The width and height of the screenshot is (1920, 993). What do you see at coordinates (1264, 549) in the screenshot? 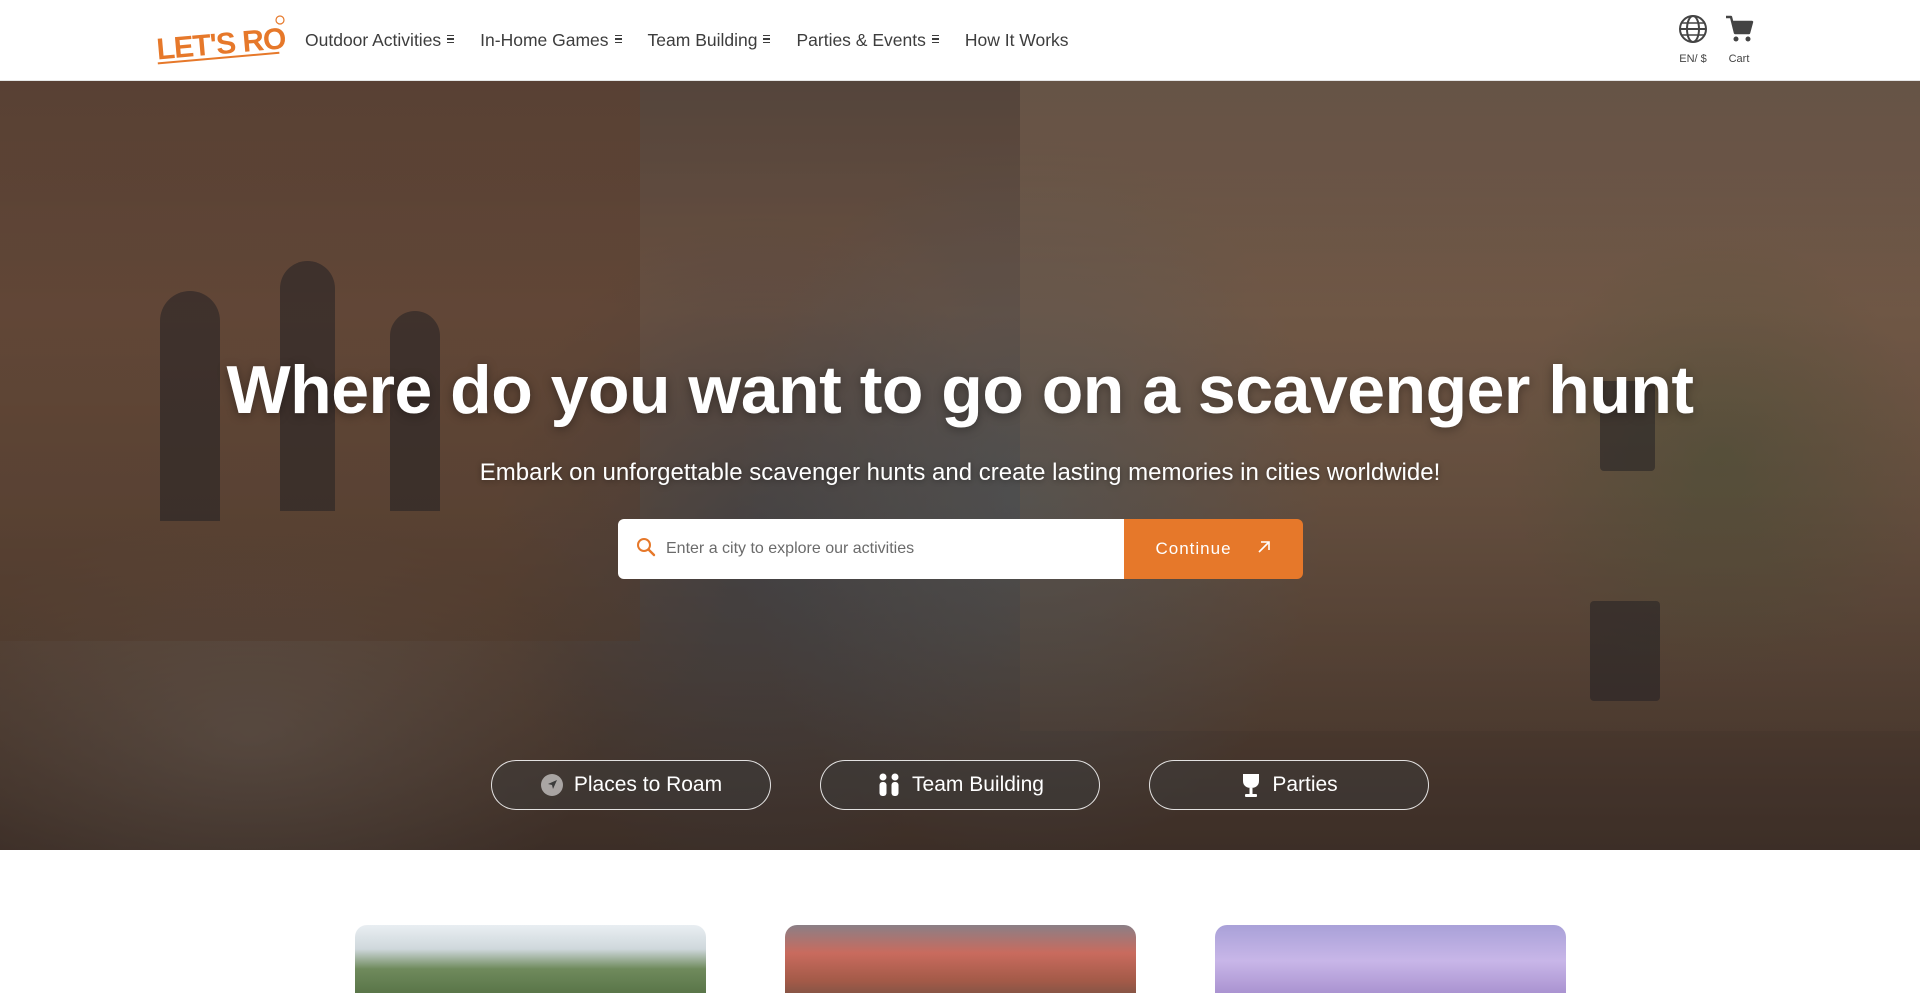
I see `arrow-up-right-icon` at bounding box center [1264, 549].